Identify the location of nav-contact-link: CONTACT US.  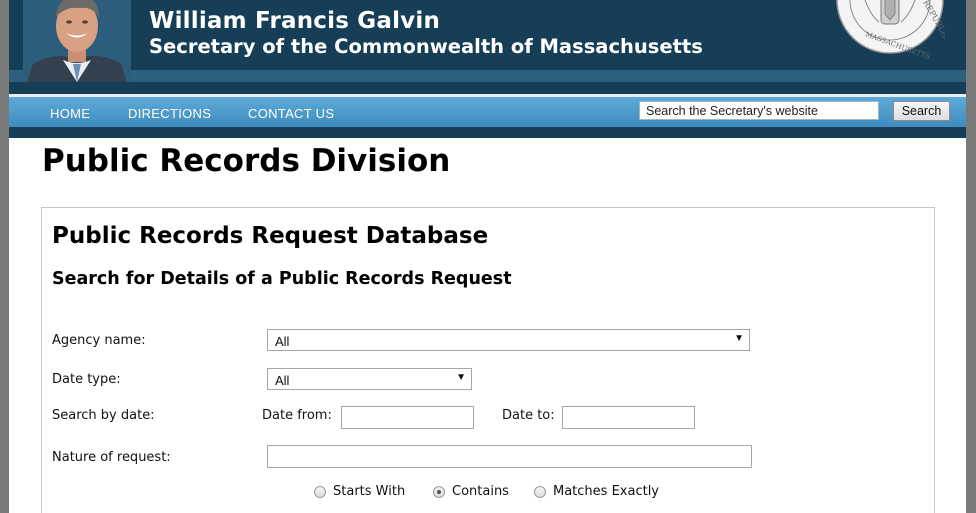
(291, 113).